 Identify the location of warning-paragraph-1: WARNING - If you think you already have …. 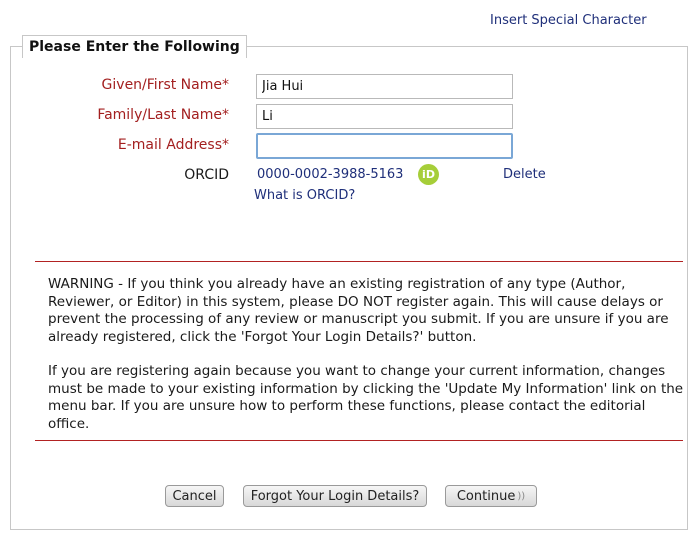
(358, 310).